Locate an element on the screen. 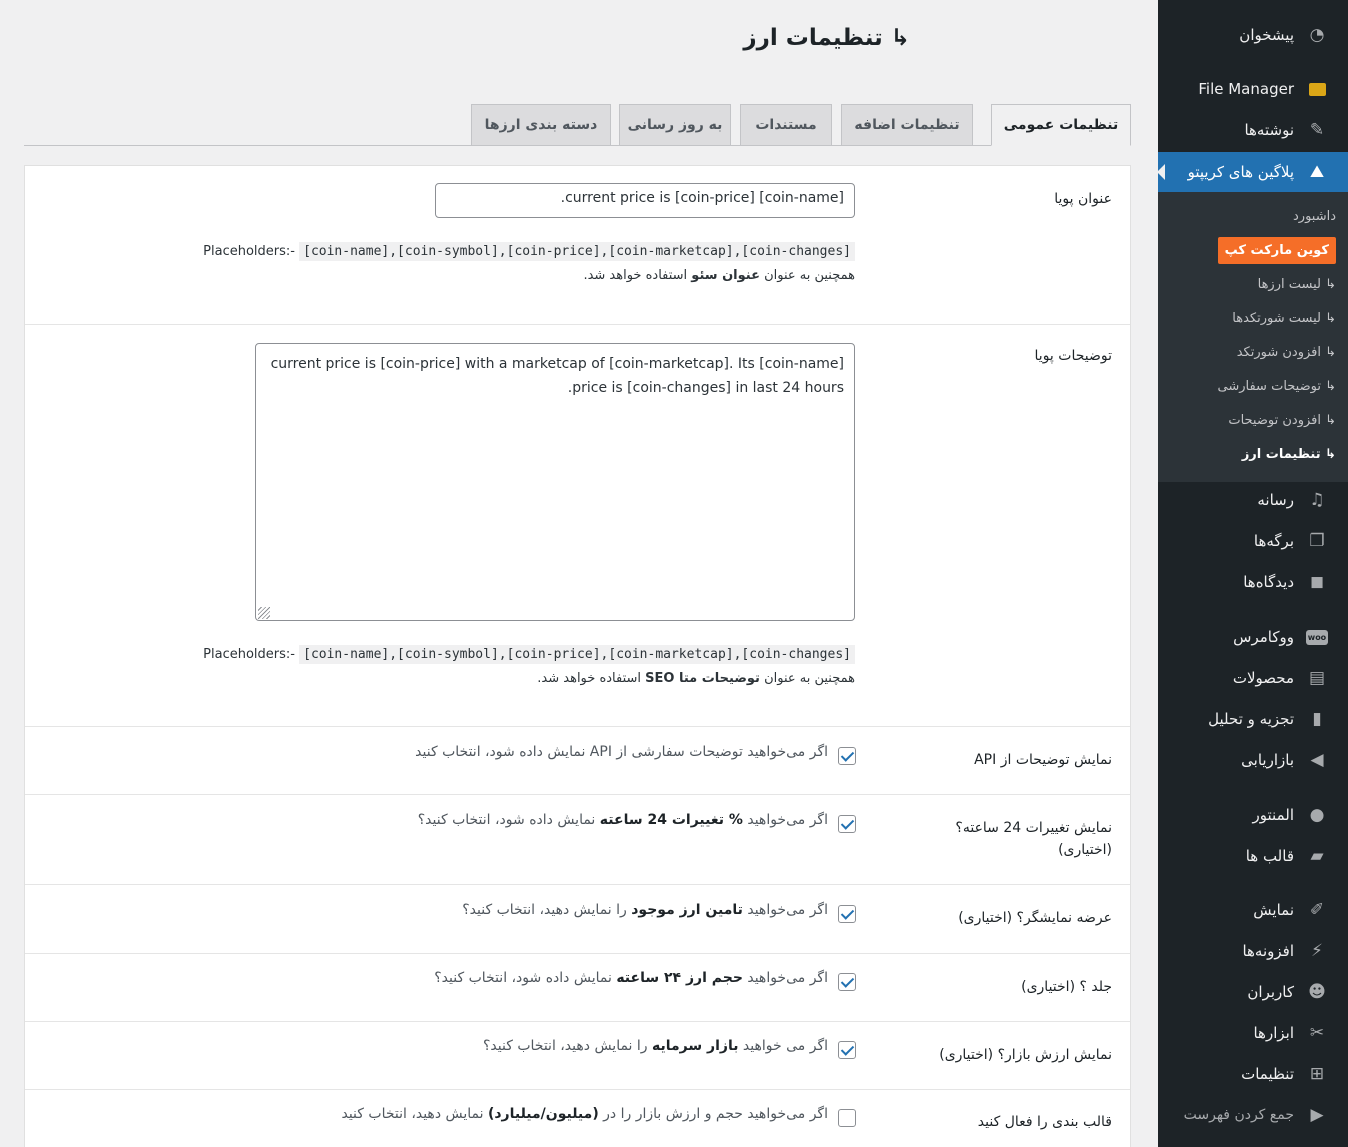  menu-settings: ⊞ تنظیمات is located at coordinates (1253, 1074).